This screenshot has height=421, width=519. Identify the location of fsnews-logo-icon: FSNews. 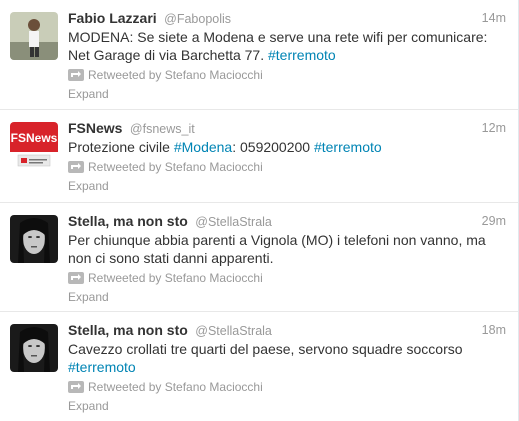
(34, 146).